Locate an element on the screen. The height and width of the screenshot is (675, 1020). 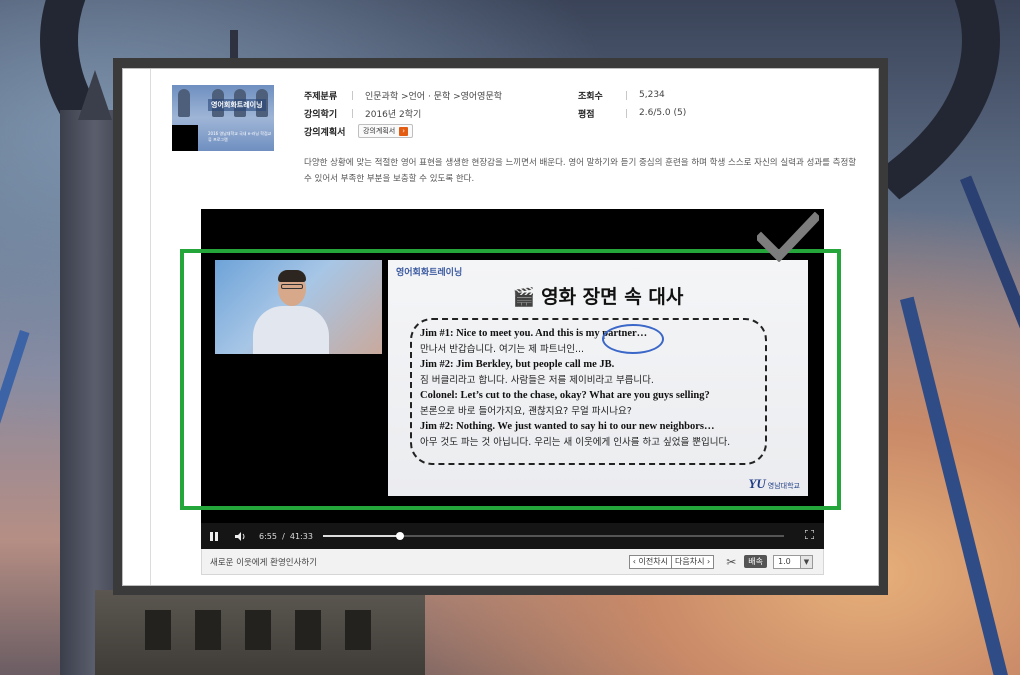
dialogue-translation: 본론으로 바로 들어가지요, 괜찮지요? 무얼 파시나요? is located at coordinates (526, 411).